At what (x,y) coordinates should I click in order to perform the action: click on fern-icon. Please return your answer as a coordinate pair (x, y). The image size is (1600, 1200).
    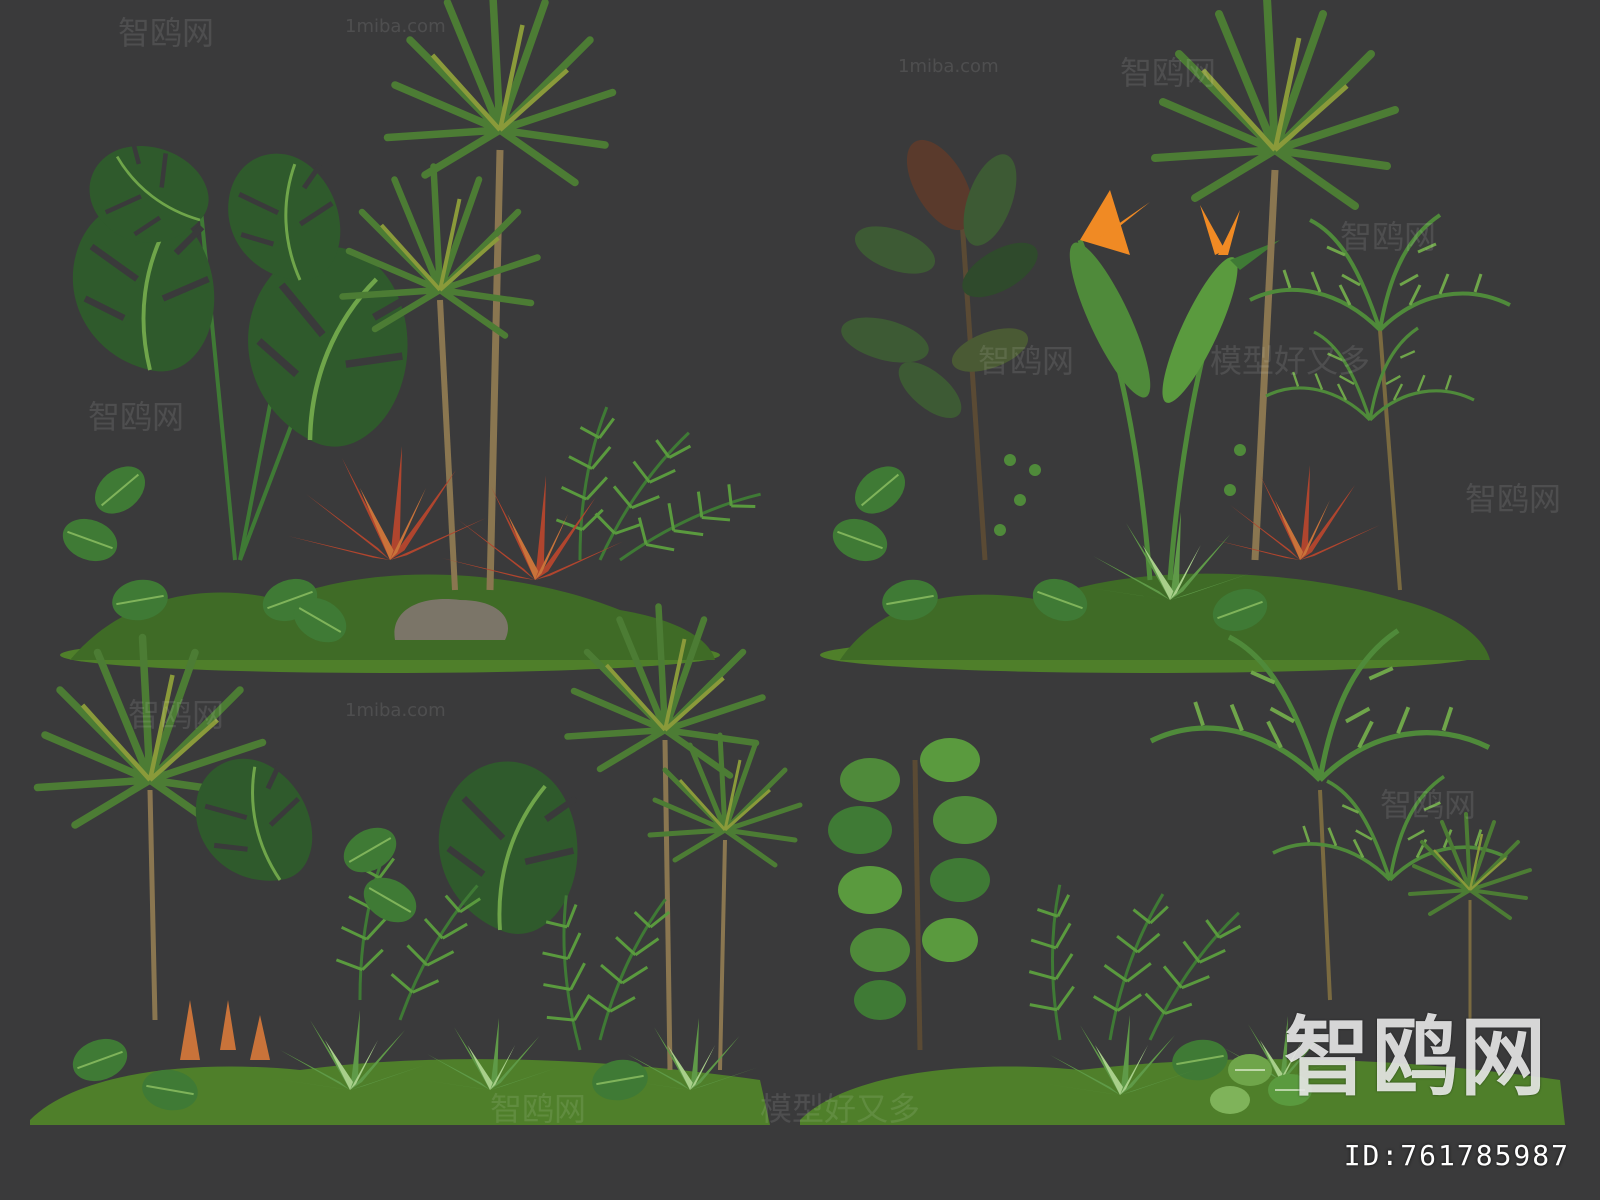
    Looking at the image, I should click on (655, 501).